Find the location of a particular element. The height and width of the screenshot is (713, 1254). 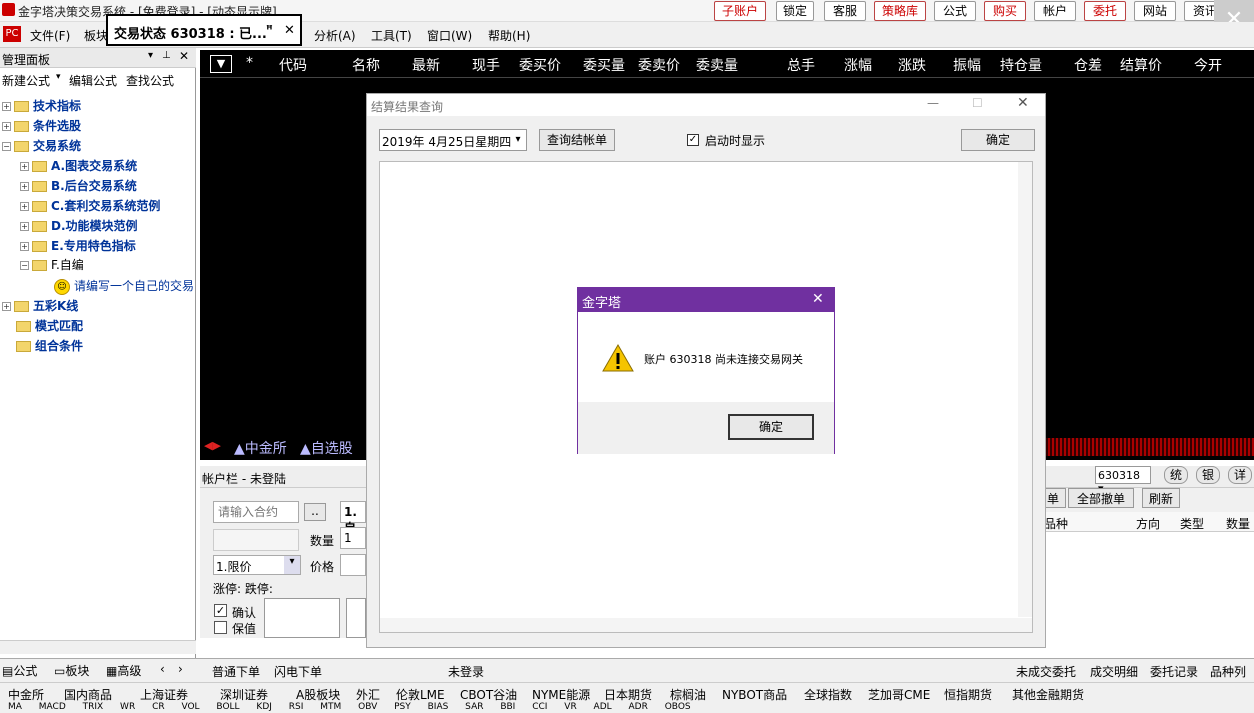

dialog-ok-button: 确定 is located at coordinates (998, 140).